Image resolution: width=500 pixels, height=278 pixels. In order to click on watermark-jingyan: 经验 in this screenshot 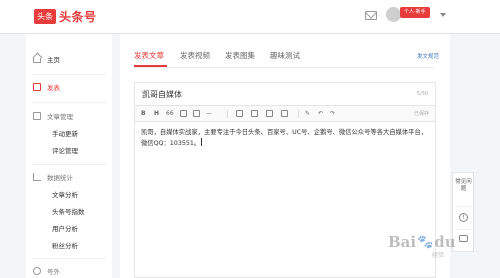, I will do `click(438, 255)`.